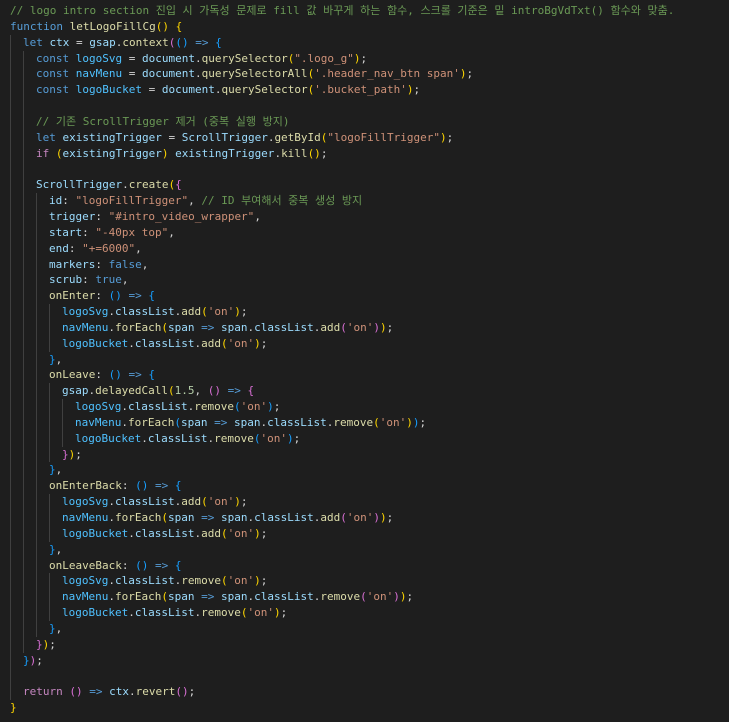 This screenshot has height=722, width=729. What do you see at coordinates (138, 517) in the screenshot?
I see `code-token: forEach` at bounding box center [138, 517].